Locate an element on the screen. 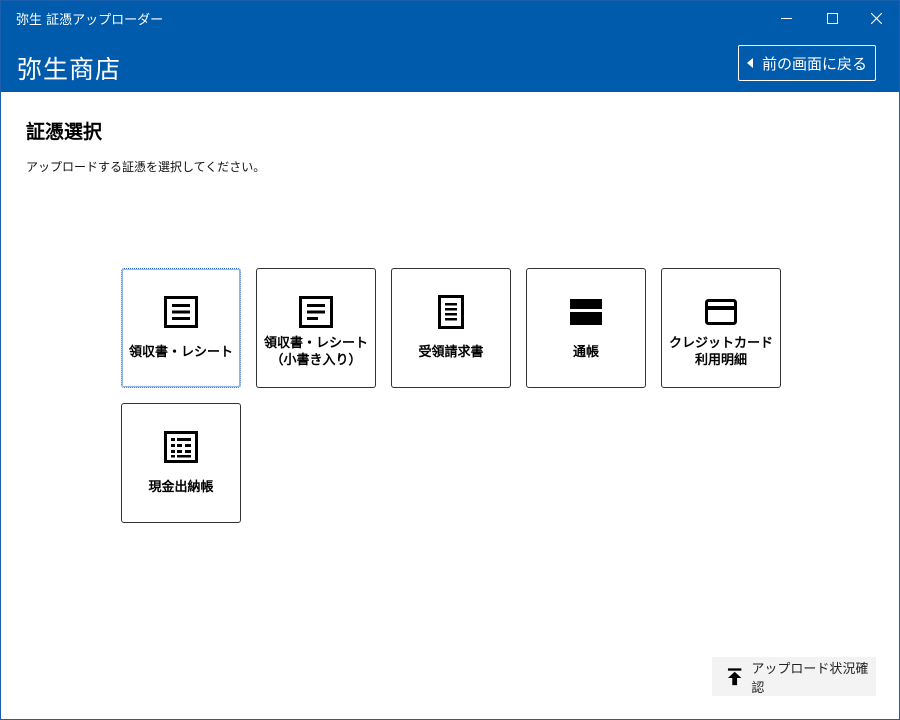 The height and width of the screenshot is (720, 900). cash-book-icon is located at coordinates (181, 447).